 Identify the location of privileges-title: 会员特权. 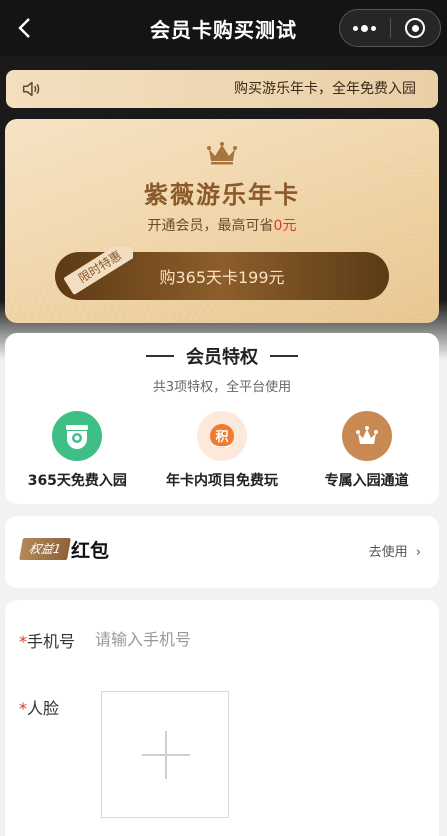
(222, 356).